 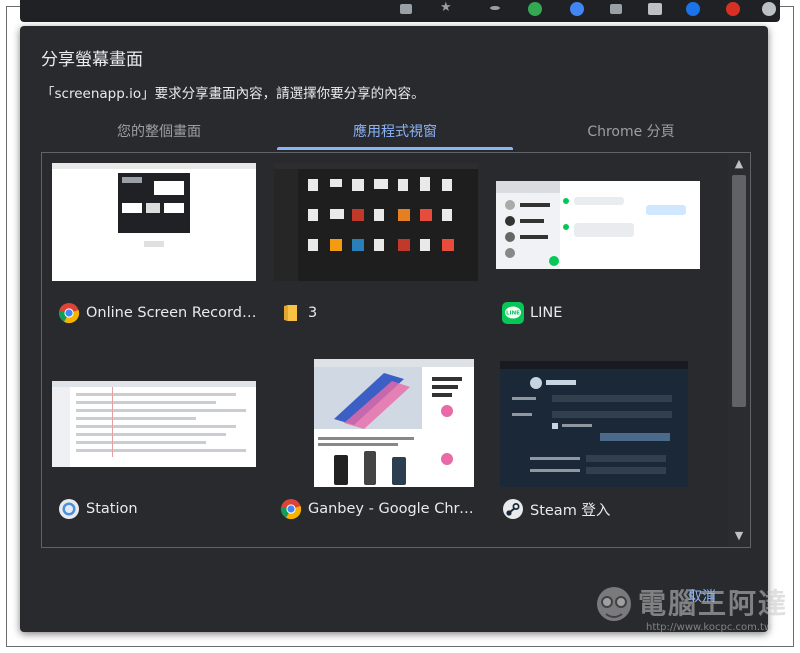 What do you see at coordinates (702, 596) in the screenshot?
I see `cancel-button: 取消` at bounding box center [702, 596].